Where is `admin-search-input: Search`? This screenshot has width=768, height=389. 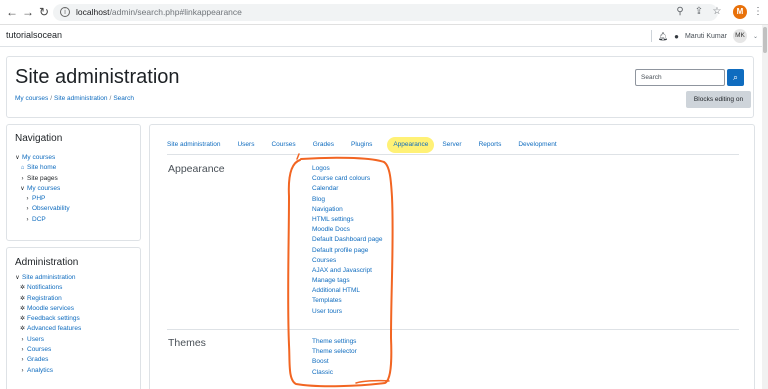 admin-search-input: Search is located at coordinates (680, 77).